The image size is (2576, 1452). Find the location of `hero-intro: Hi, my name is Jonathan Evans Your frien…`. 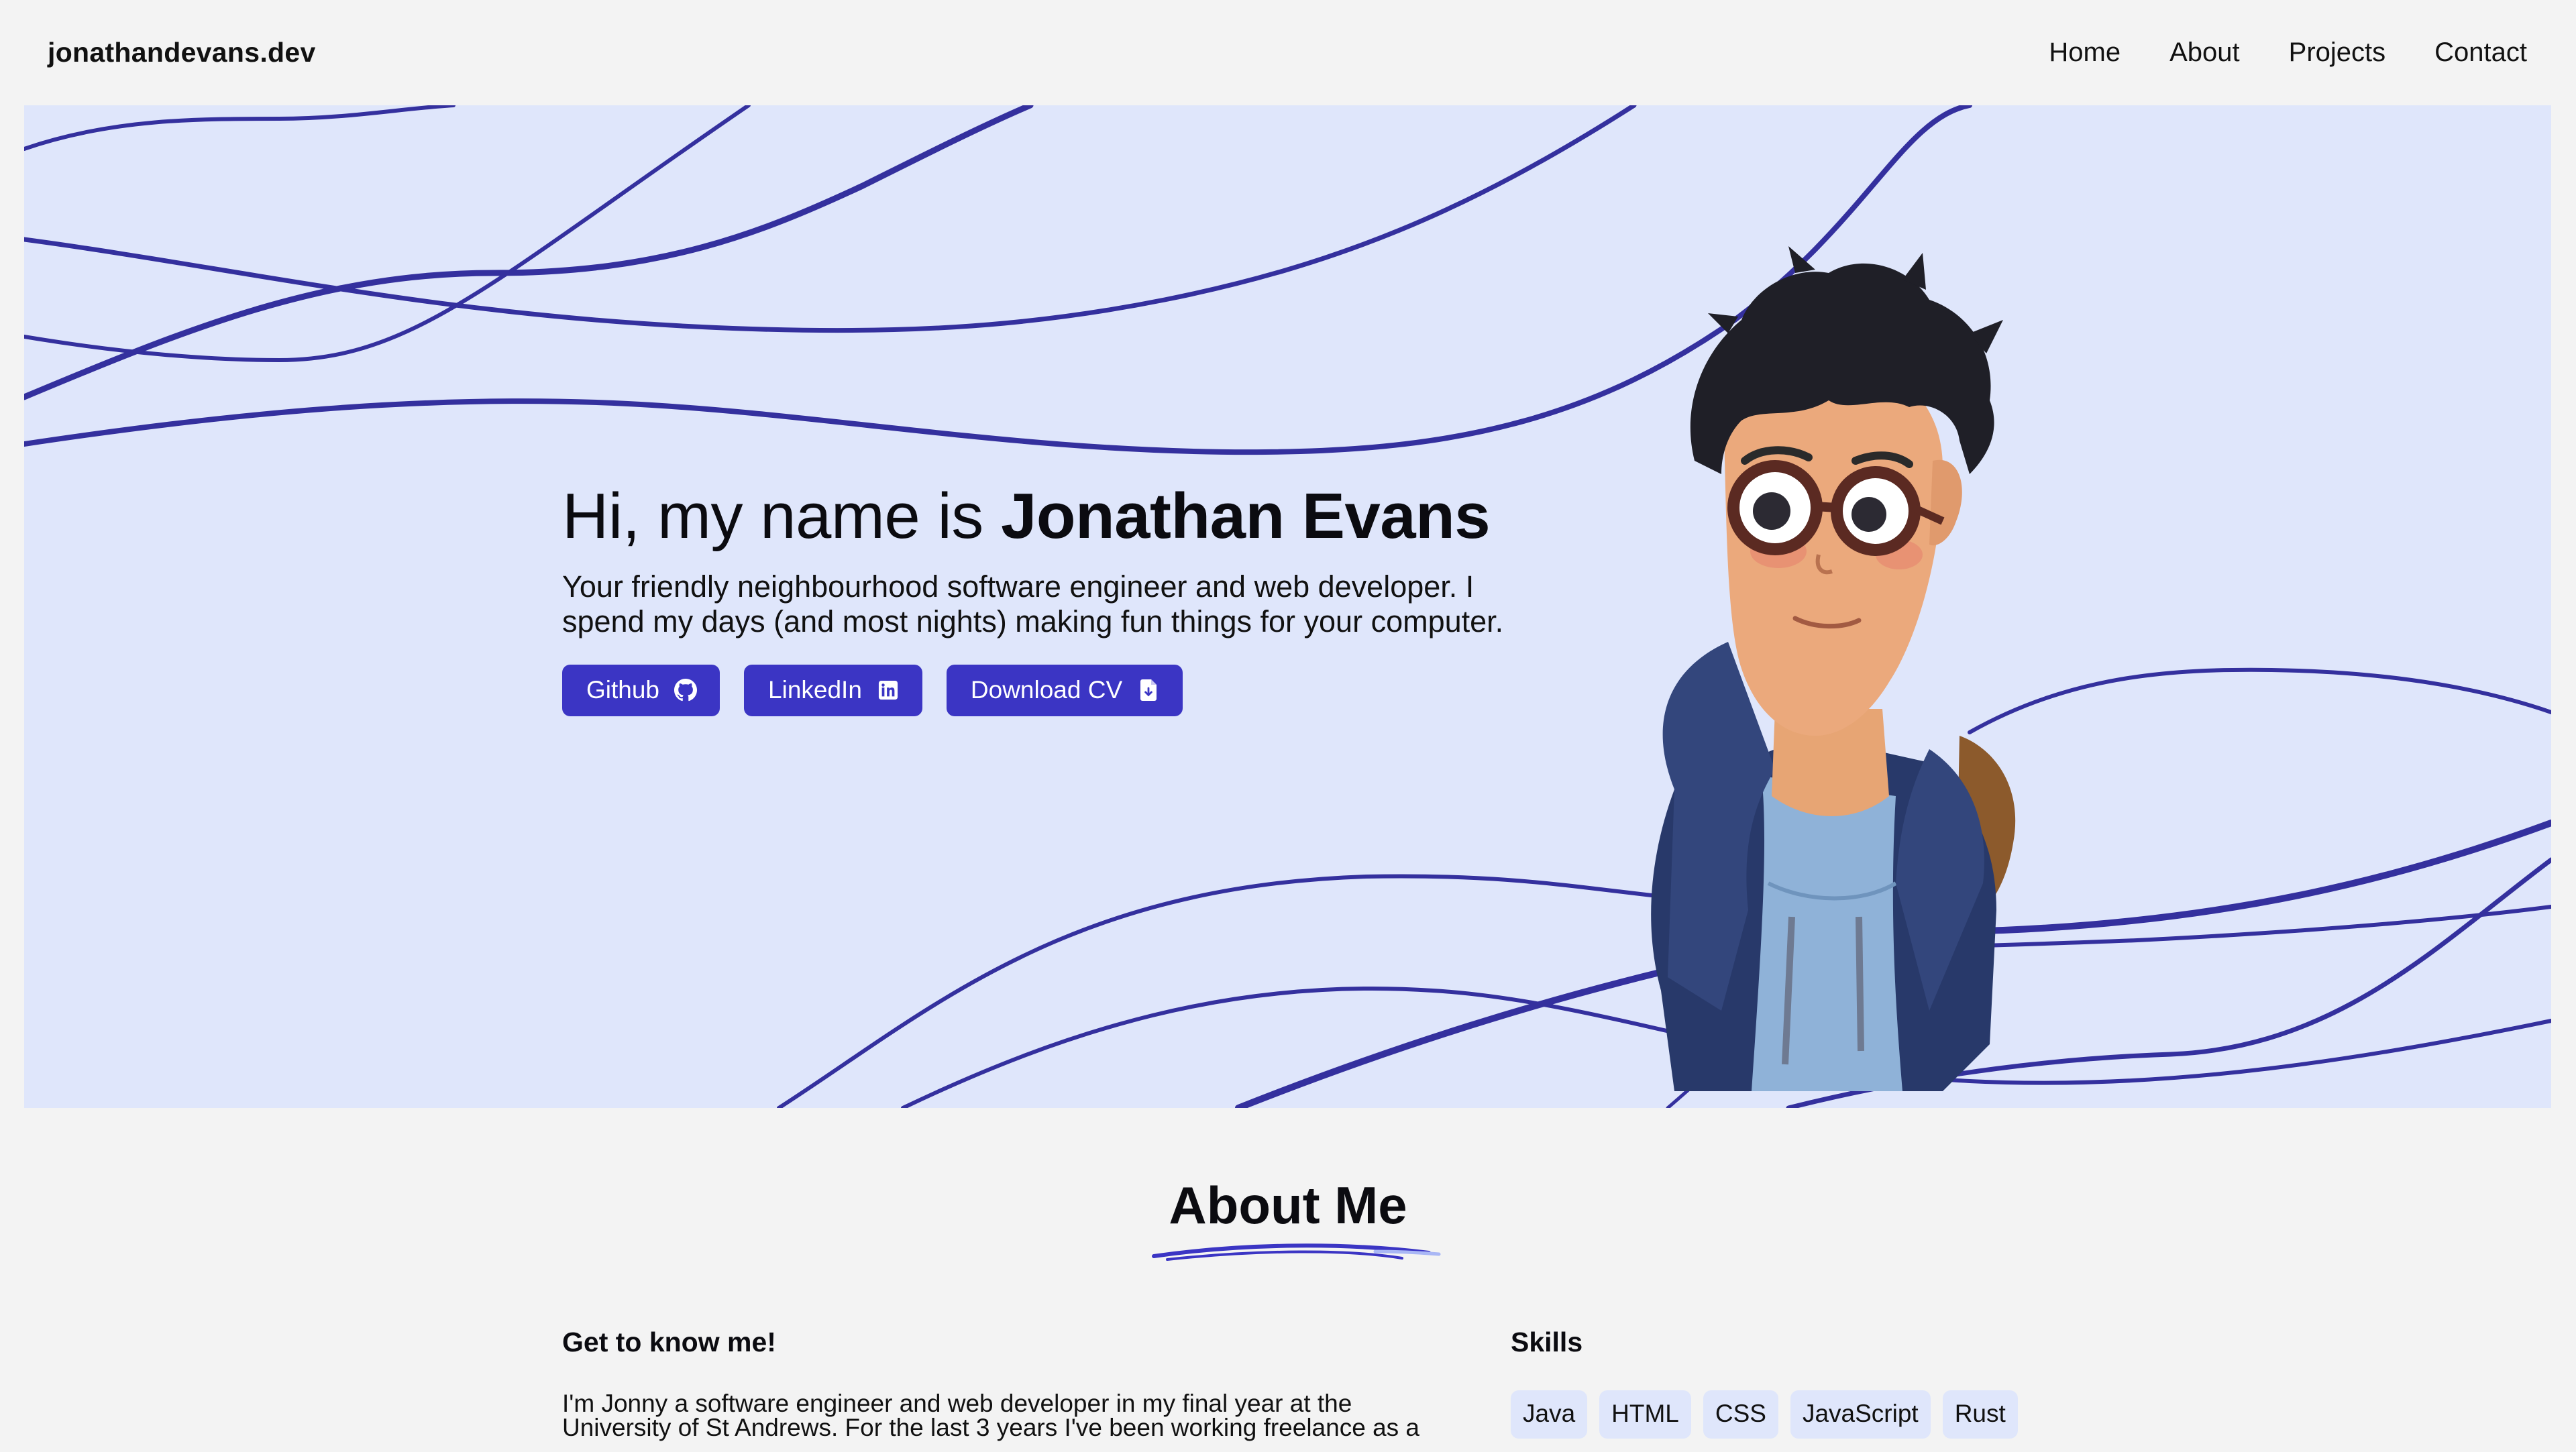

hero-intro: Hi, my name is Jonathan Evans Your frien… is located at coordinates (1072, 598).